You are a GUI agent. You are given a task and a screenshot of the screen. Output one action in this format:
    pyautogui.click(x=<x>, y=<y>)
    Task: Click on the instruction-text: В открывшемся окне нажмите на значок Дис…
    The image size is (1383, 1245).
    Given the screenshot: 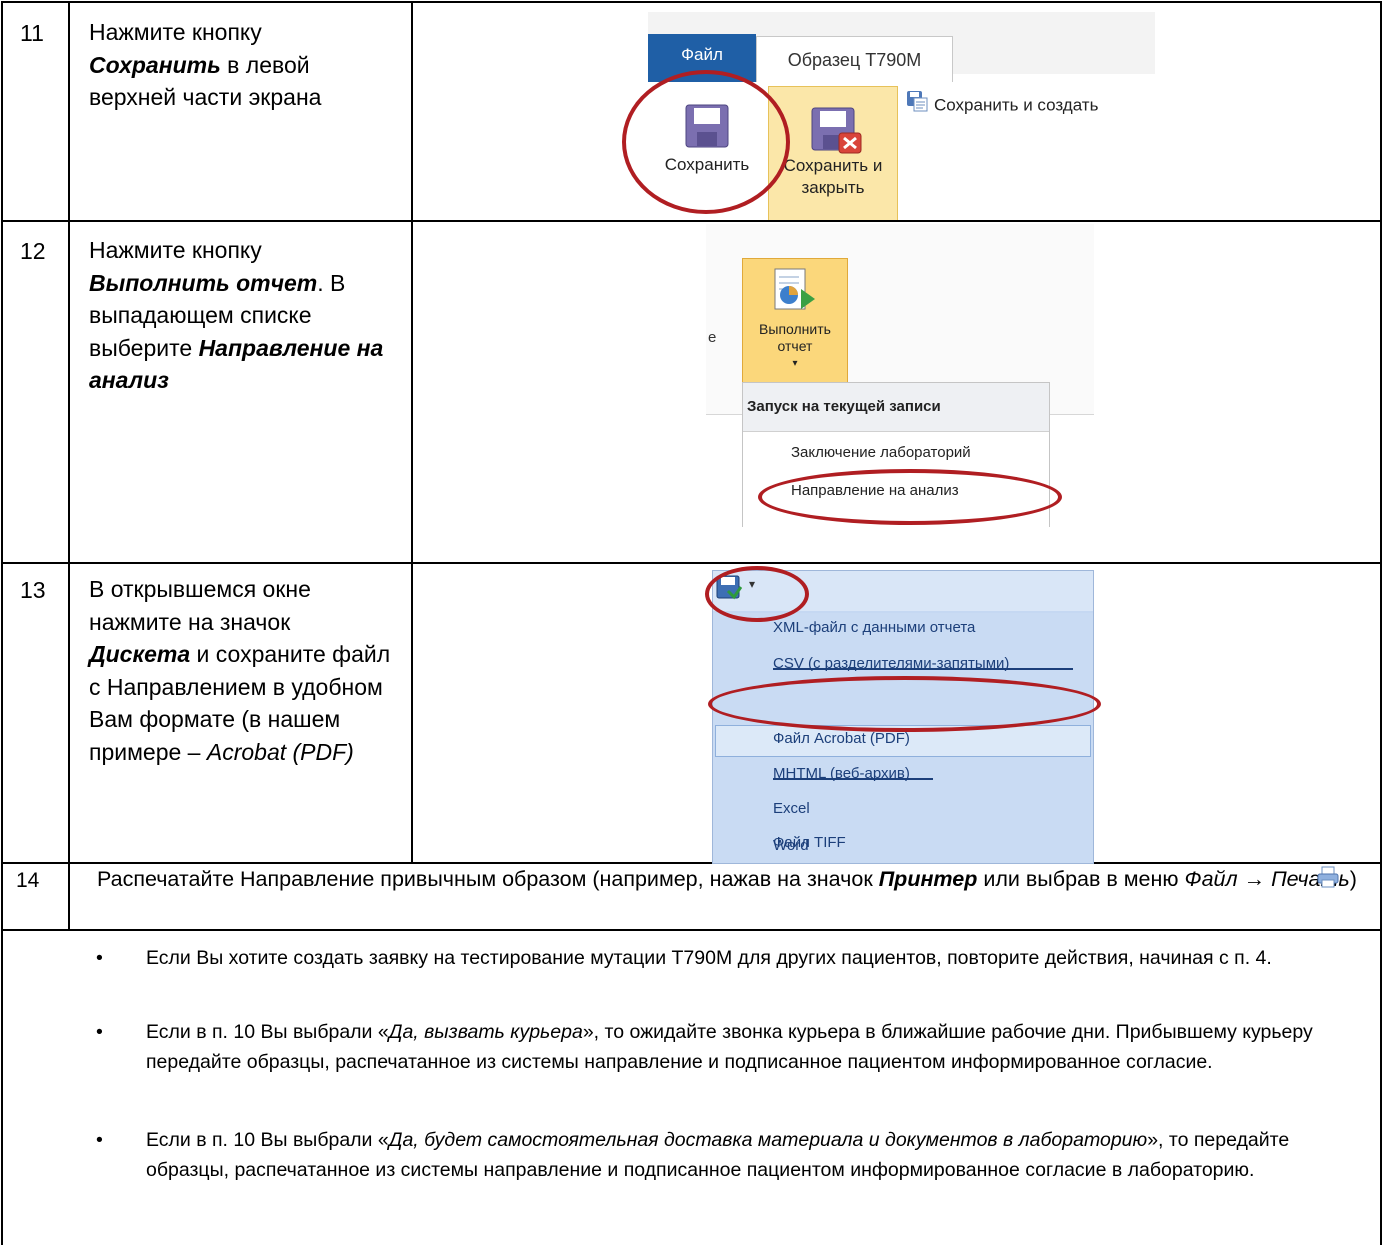 What is the action you would take?
    pyautogui.click(x=241, y=670)
    